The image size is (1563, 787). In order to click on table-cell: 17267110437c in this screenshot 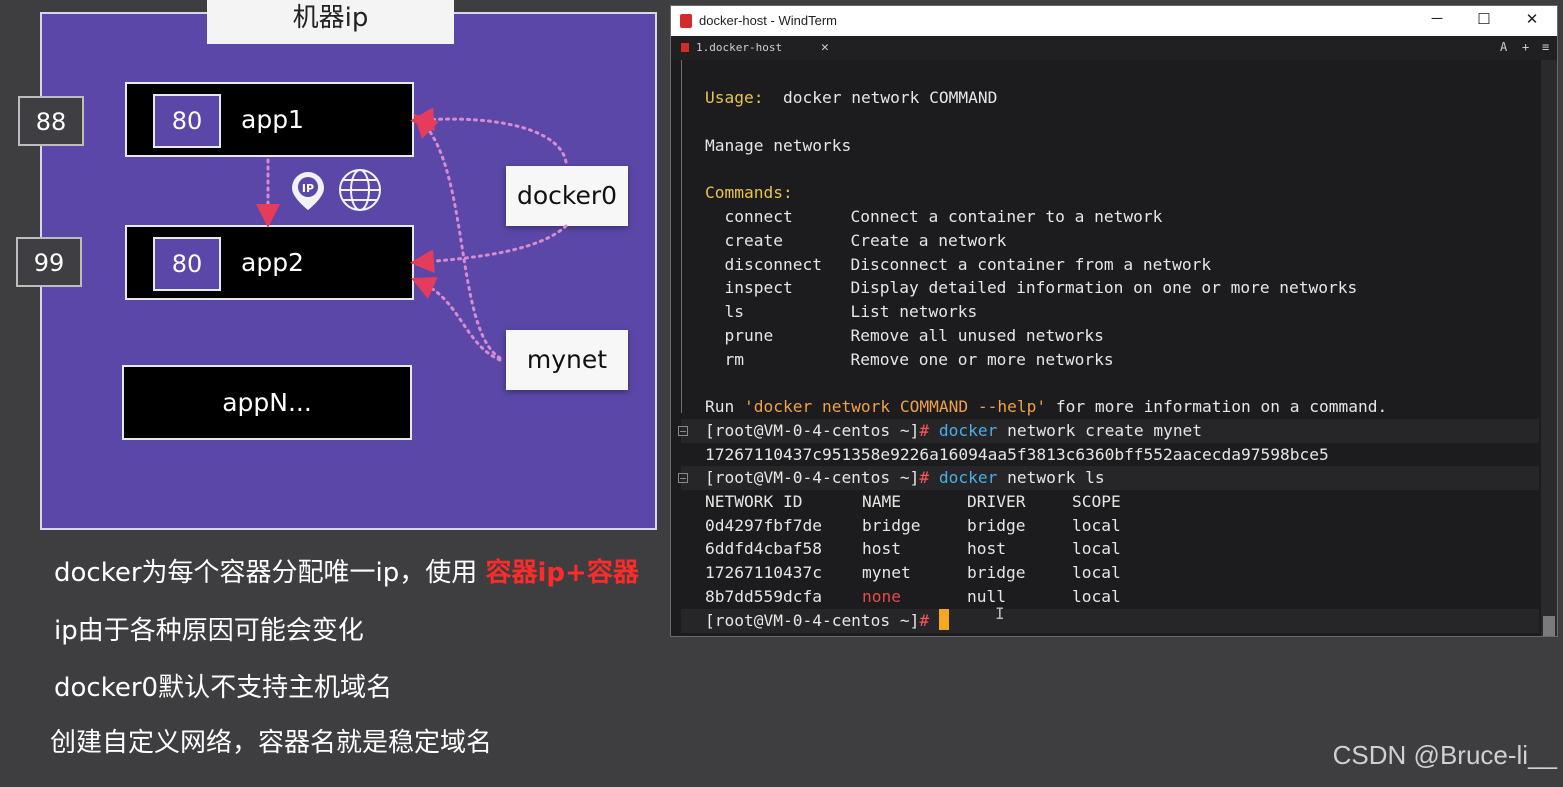, I will do `click(763, 572)`.